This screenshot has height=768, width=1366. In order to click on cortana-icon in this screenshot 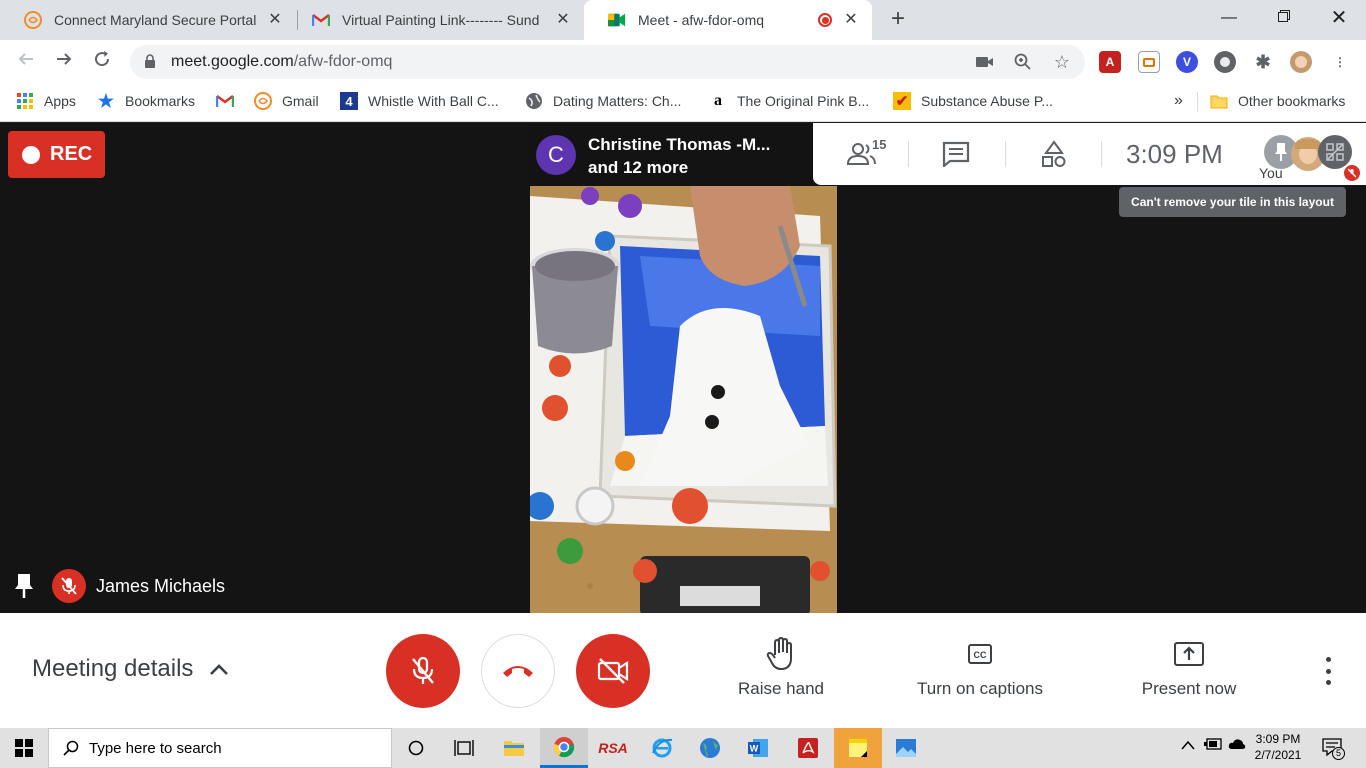, I will do `click(416, 748)`.